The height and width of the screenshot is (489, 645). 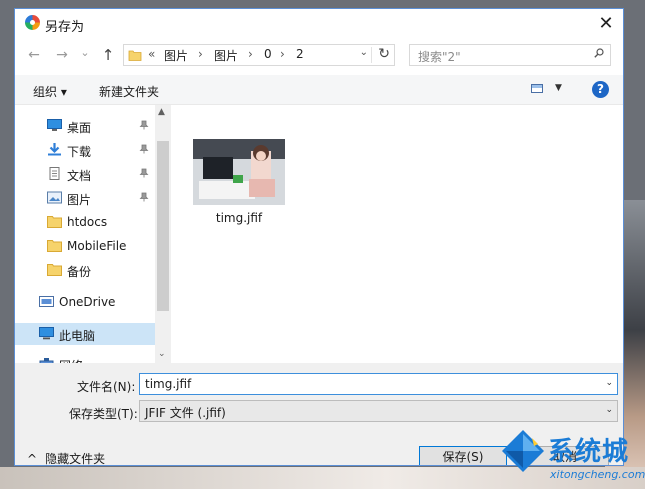 I want to click on sidebar-item-this-pc: 此电脑, so click(x=85, y=334).